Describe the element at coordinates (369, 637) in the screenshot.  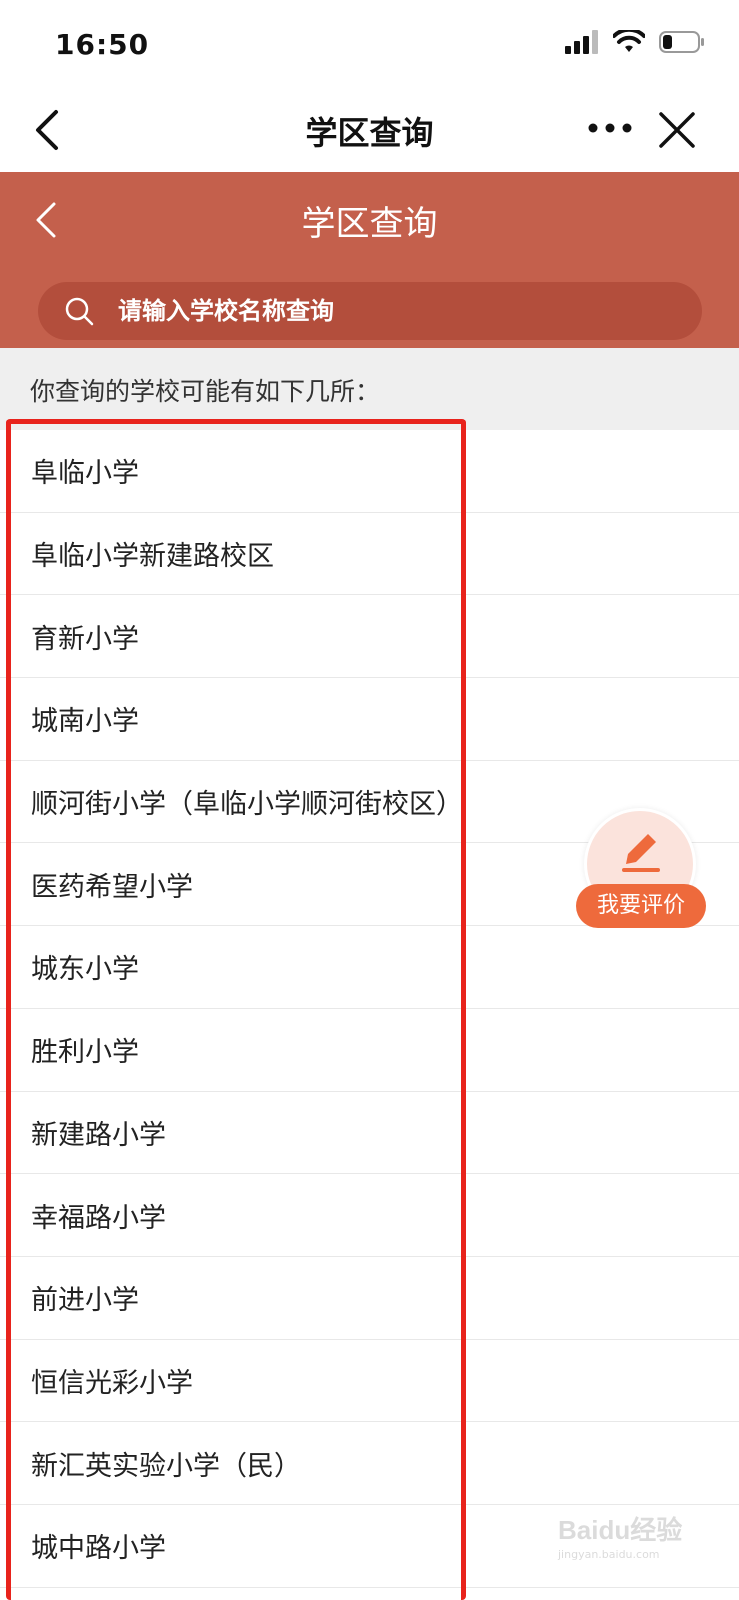
I see `list-item: 育新小学` at that location.